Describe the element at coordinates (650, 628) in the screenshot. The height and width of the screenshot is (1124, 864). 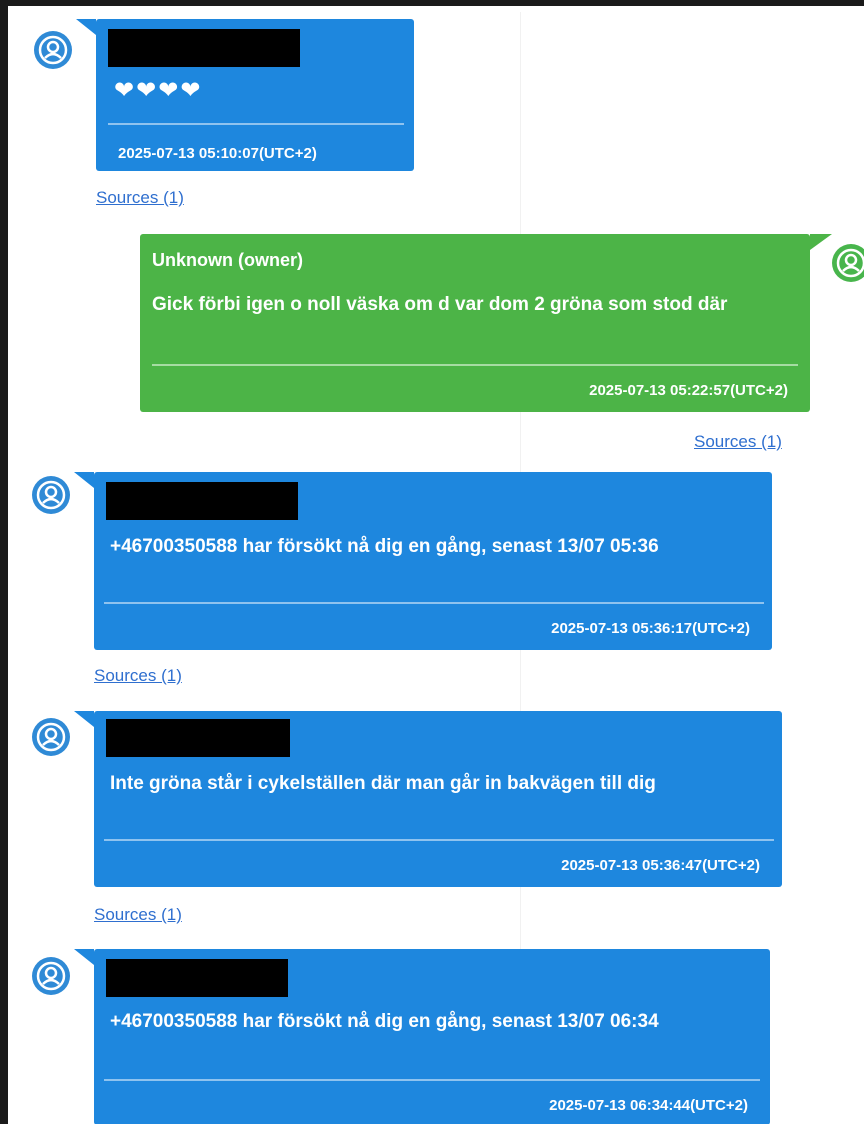
I see `message-timestamp: 2025-07-13 05:36:17(UTC+2)` at that location.